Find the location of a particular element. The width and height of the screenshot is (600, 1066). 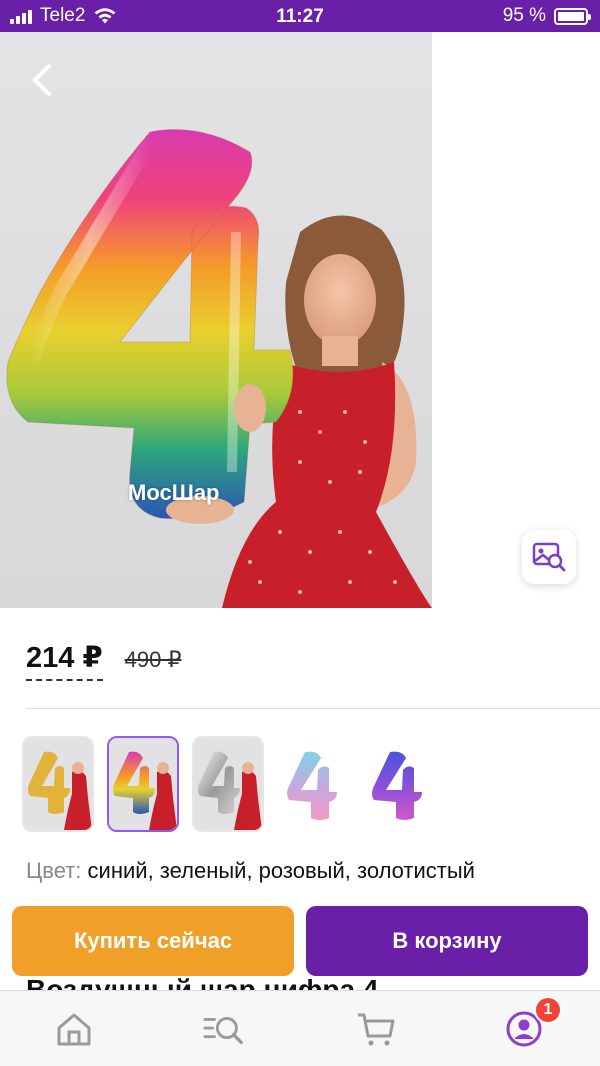

profile-notification-badge: 1 is located at coordinates (548, 1010).